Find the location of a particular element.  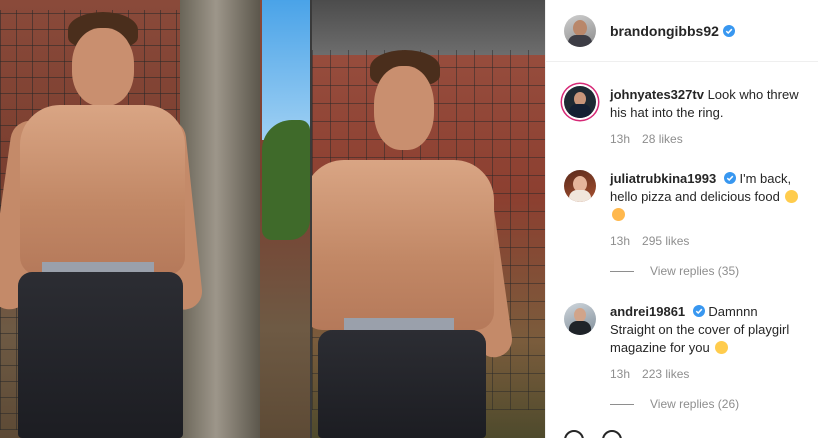

view-replies-button: View replies (35) is located at coordinates (707, 271).